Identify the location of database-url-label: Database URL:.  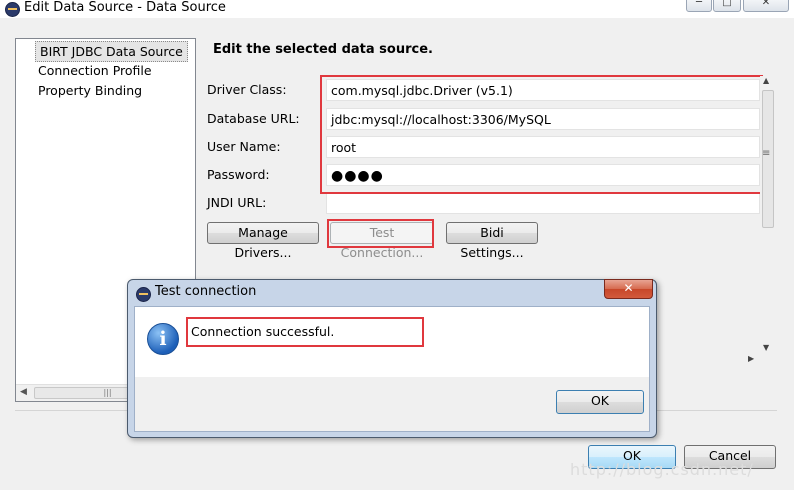
(253, 118).